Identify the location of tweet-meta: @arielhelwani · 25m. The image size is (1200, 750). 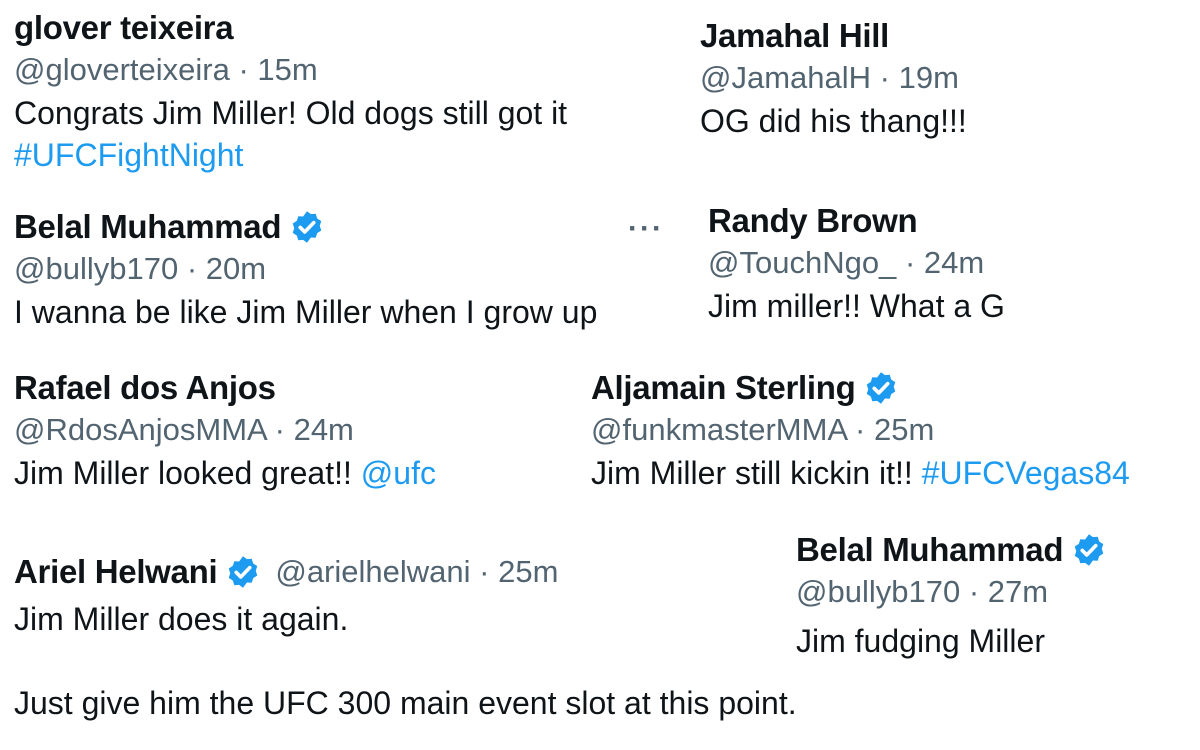
(416, 572).